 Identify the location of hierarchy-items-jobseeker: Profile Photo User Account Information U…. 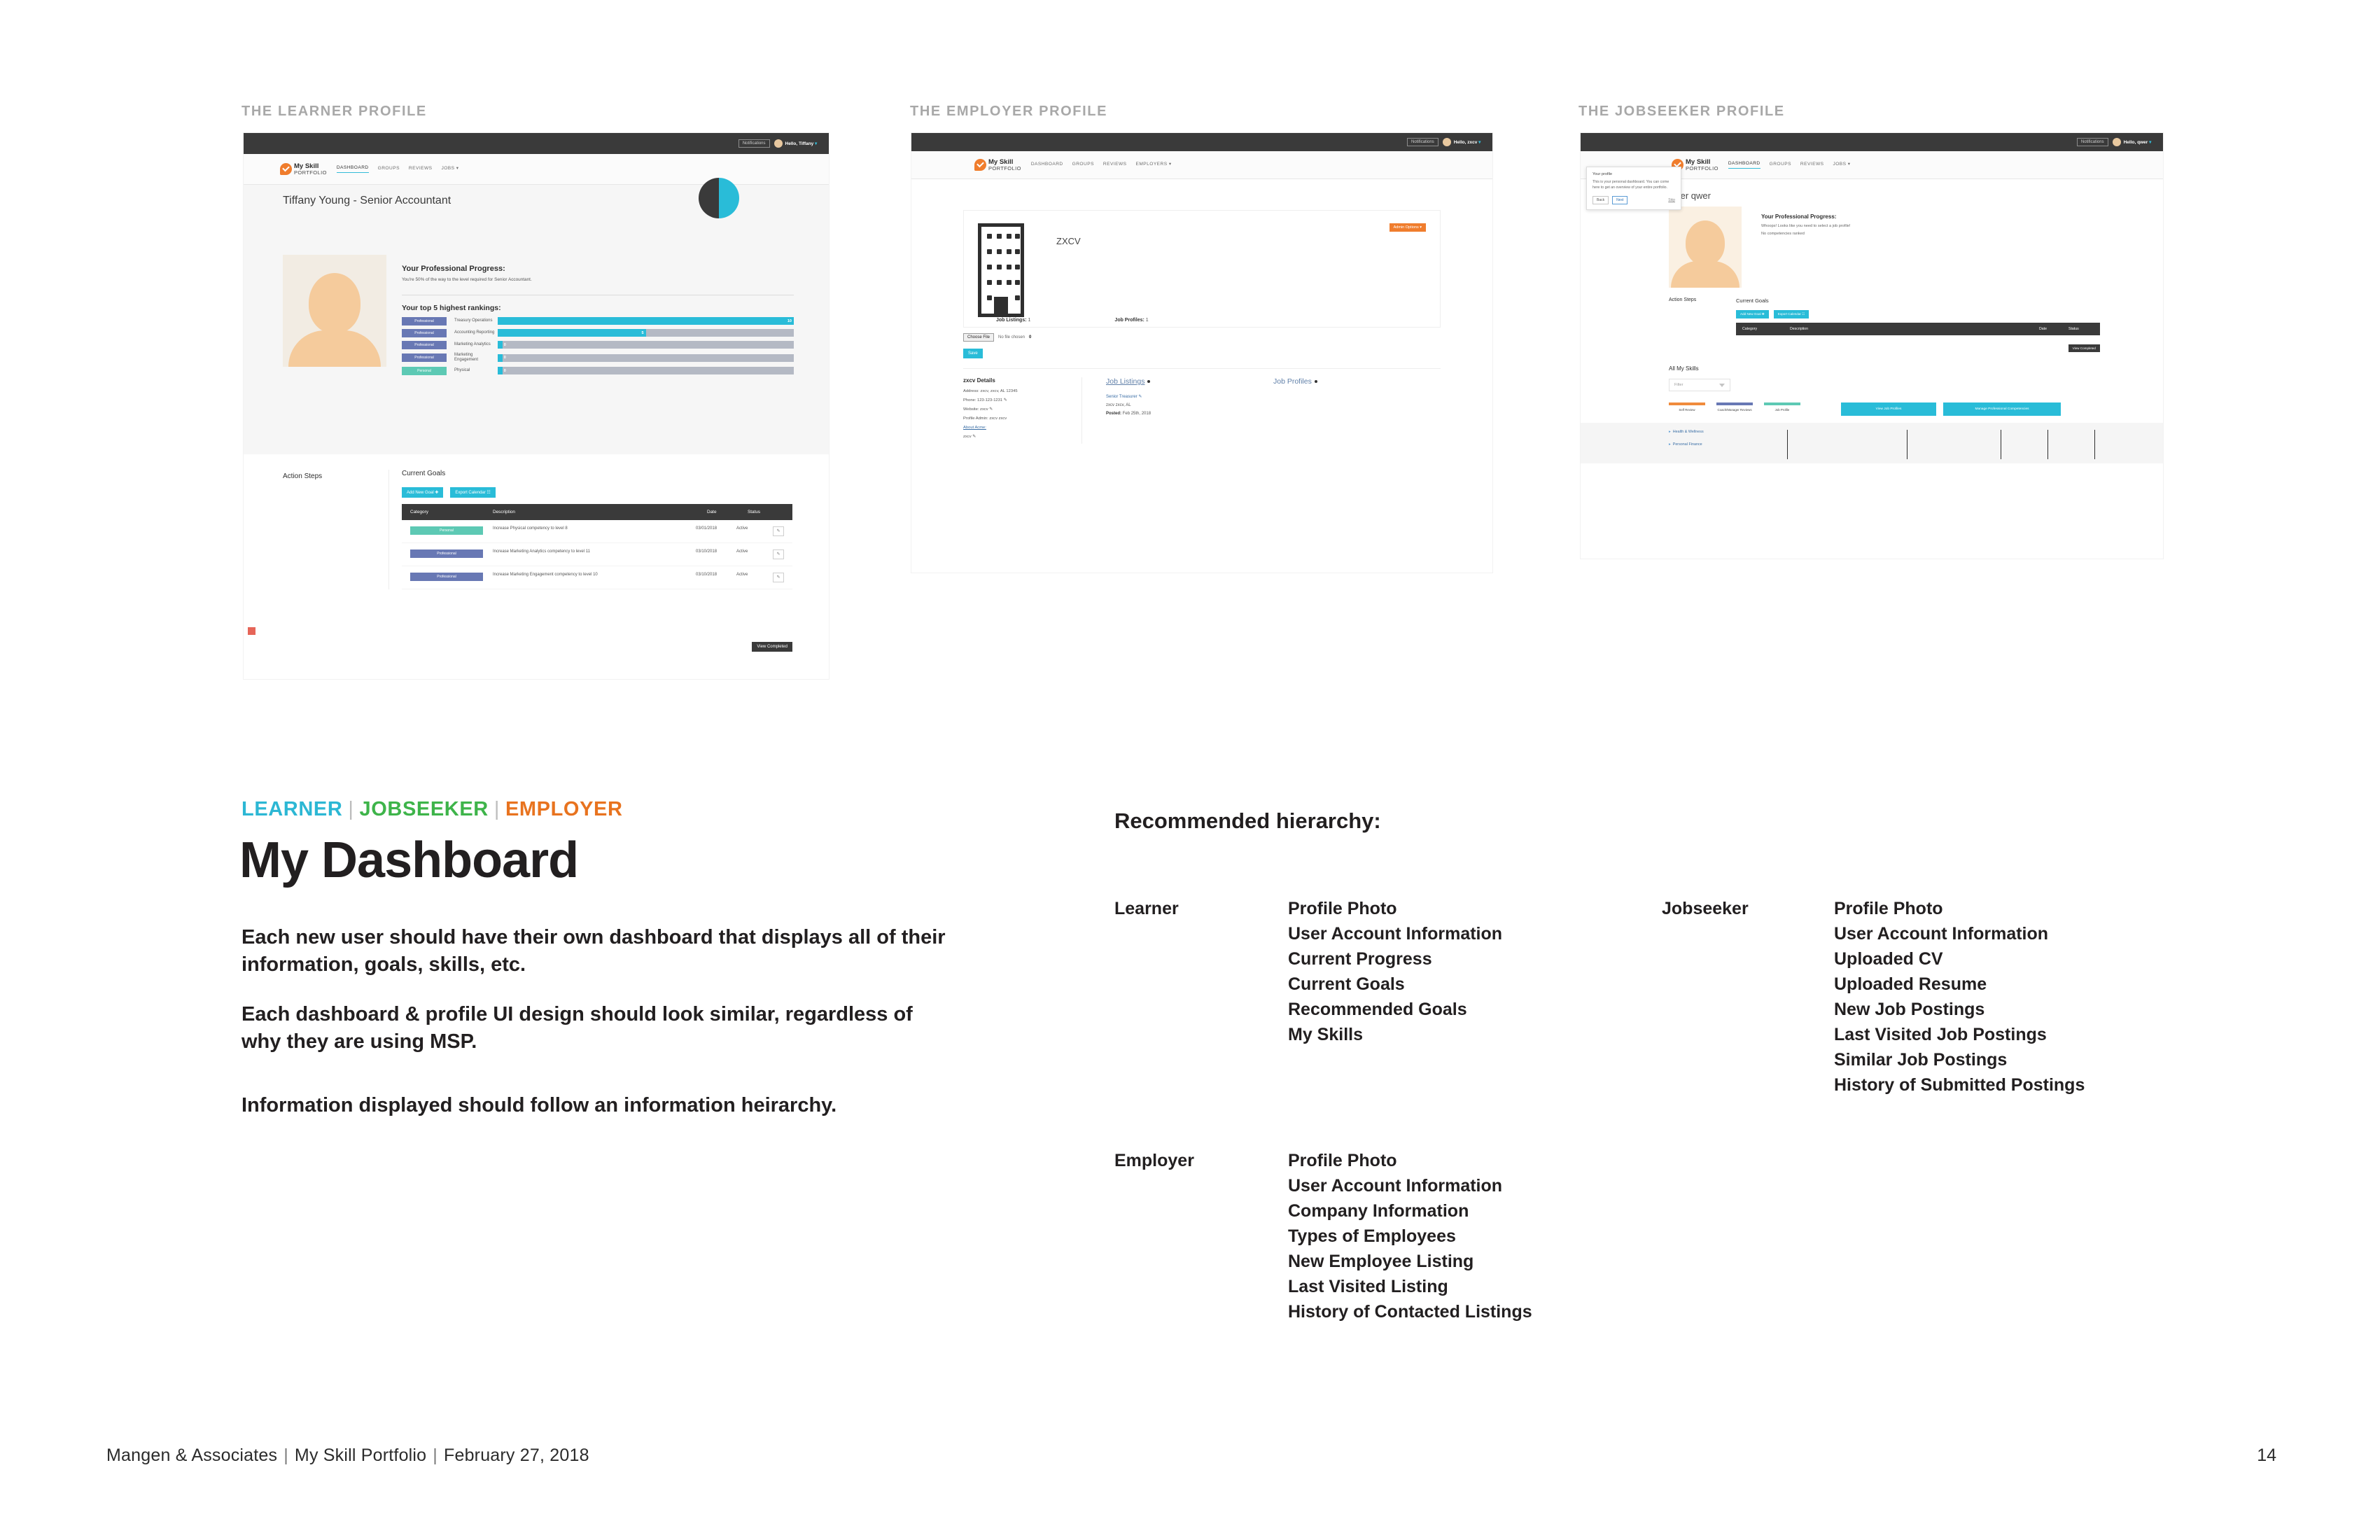
(1959, 997).